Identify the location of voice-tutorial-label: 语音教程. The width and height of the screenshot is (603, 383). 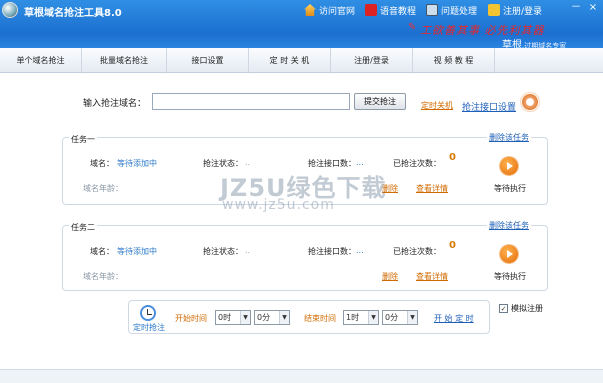
(398, 11).